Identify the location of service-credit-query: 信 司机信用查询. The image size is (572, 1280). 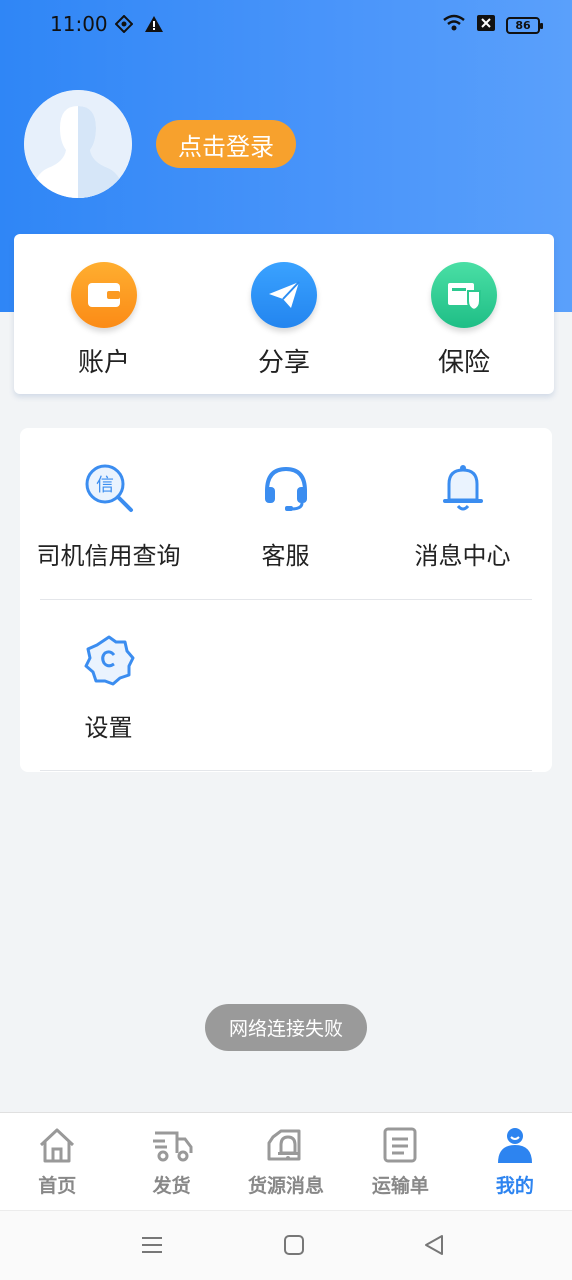
(108, 515).